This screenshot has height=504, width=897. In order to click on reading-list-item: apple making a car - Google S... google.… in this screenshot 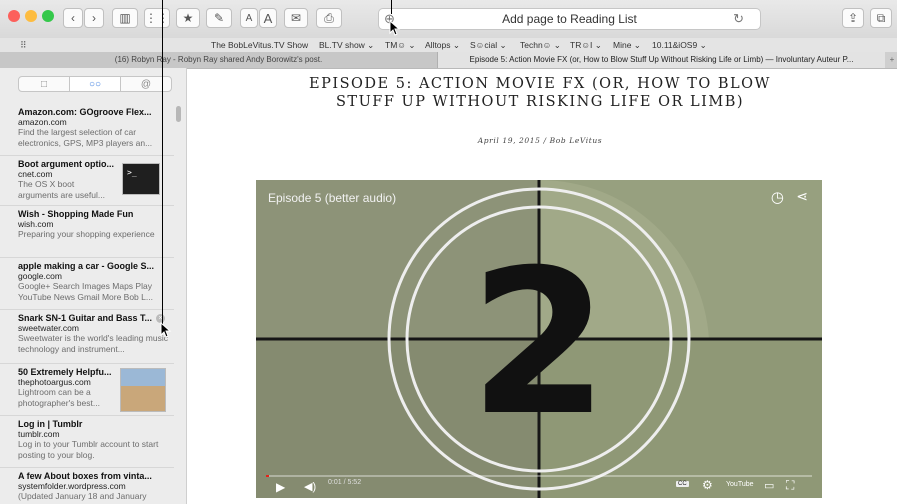, I will do `click(87, 284)`.